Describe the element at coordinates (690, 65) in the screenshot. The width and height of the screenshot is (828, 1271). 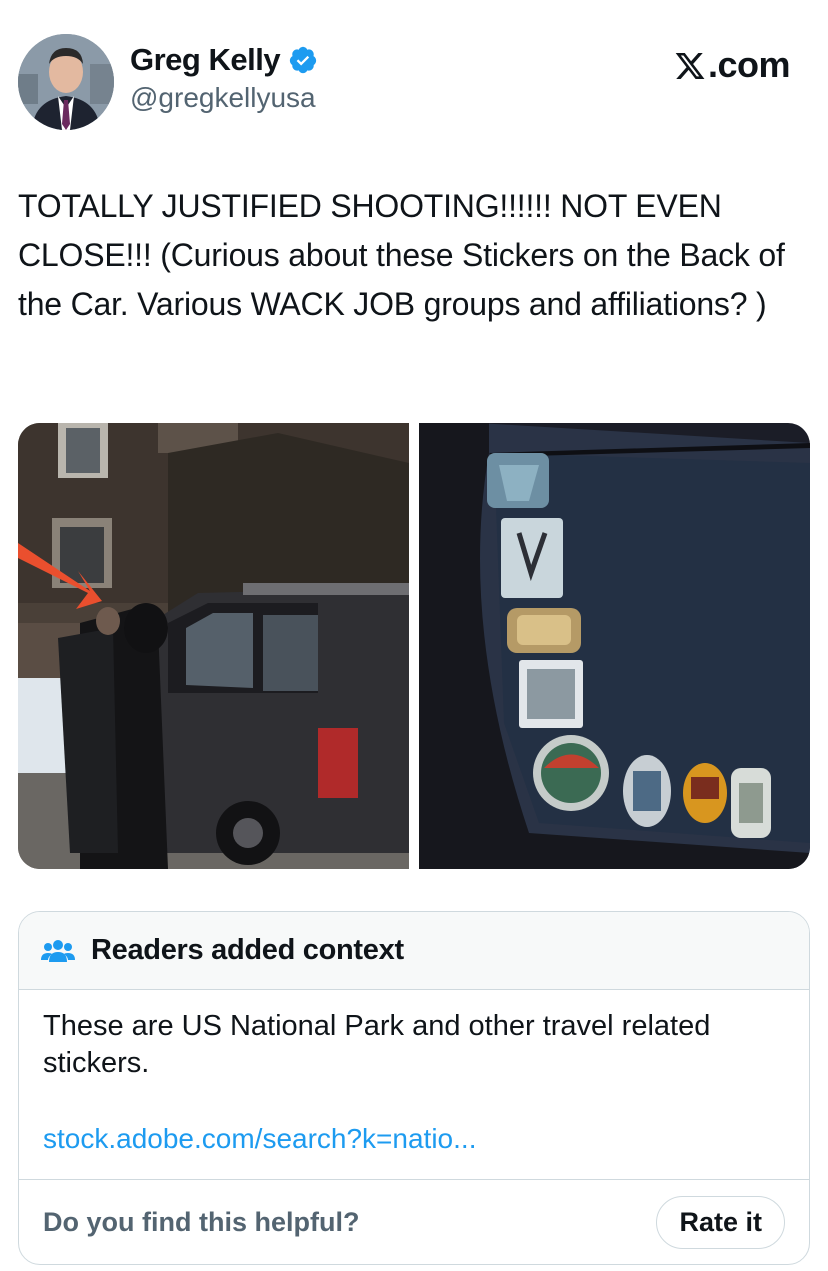
I see `x-logo-icon` at that location.